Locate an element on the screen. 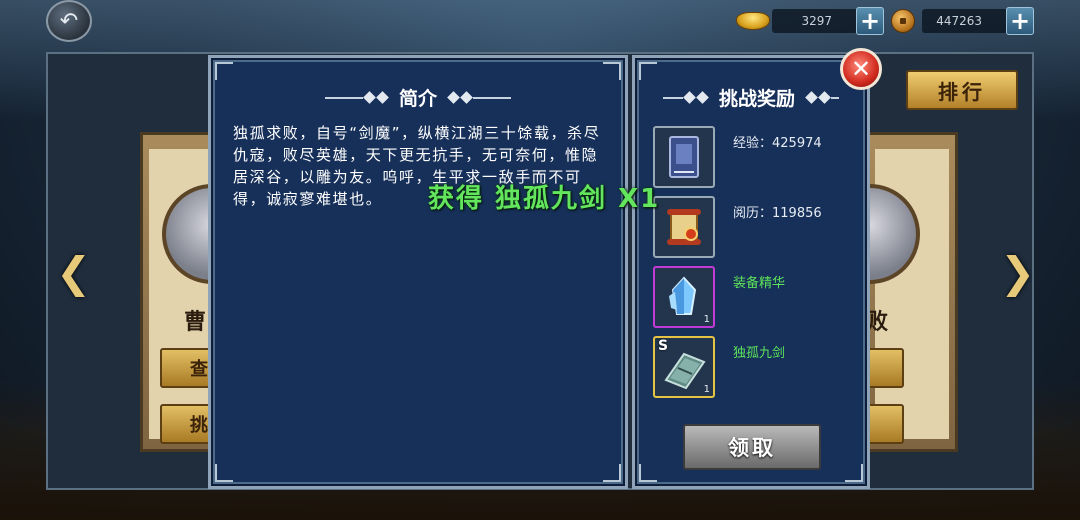 Image resolution: width=1080 pixels, height=520 pixels. add-gold-ingot-button: + is located at coordinates (870, 21).